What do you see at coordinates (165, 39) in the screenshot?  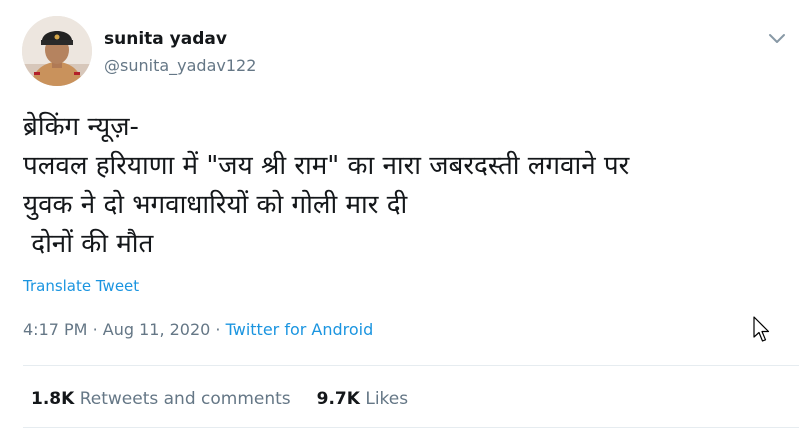 I see `display-name: sunita yadav` at bounding box center [165, 39].